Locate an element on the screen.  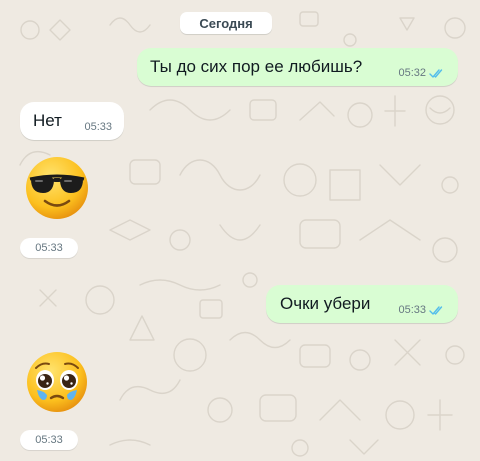
incoming-message: Нет 05:33 is located at coordinates (72, 121).